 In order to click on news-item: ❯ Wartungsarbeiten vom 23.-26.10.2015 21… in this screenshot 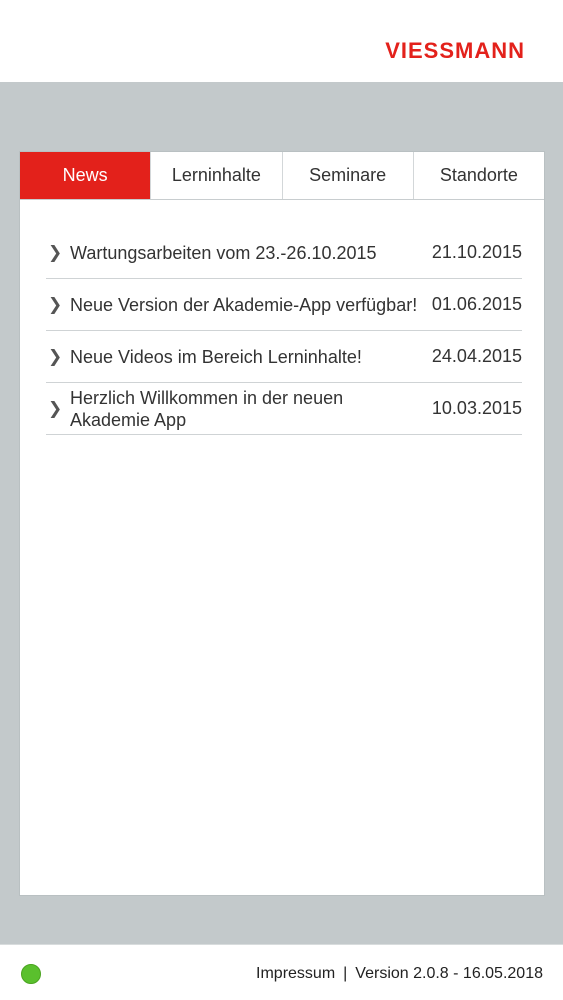, I will do `click(284, 253)`.